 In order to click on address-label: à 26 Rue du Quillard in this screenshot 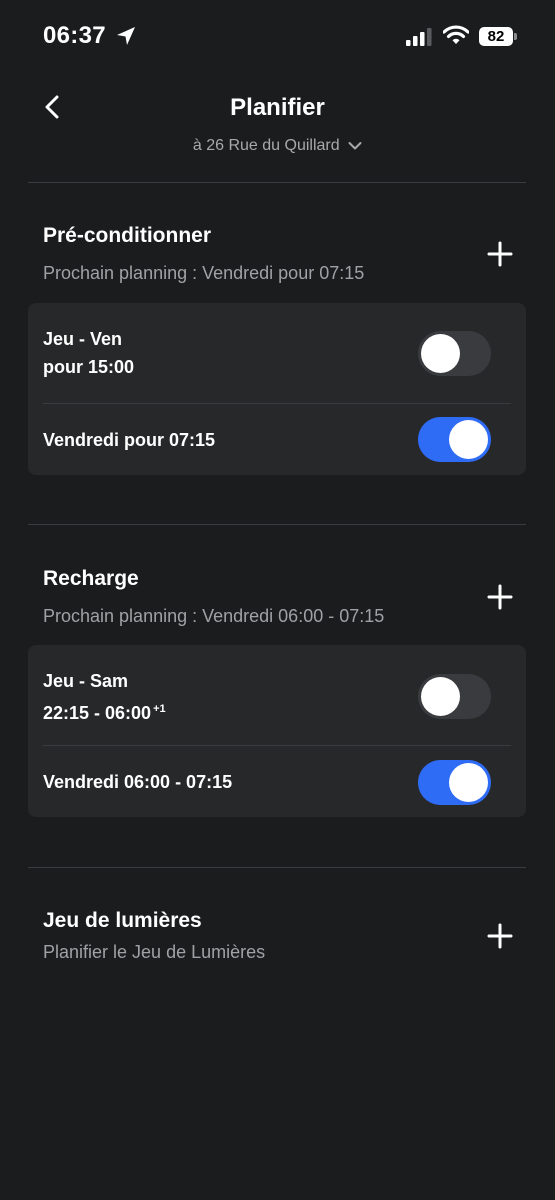, I will do `click(266, 145)`.